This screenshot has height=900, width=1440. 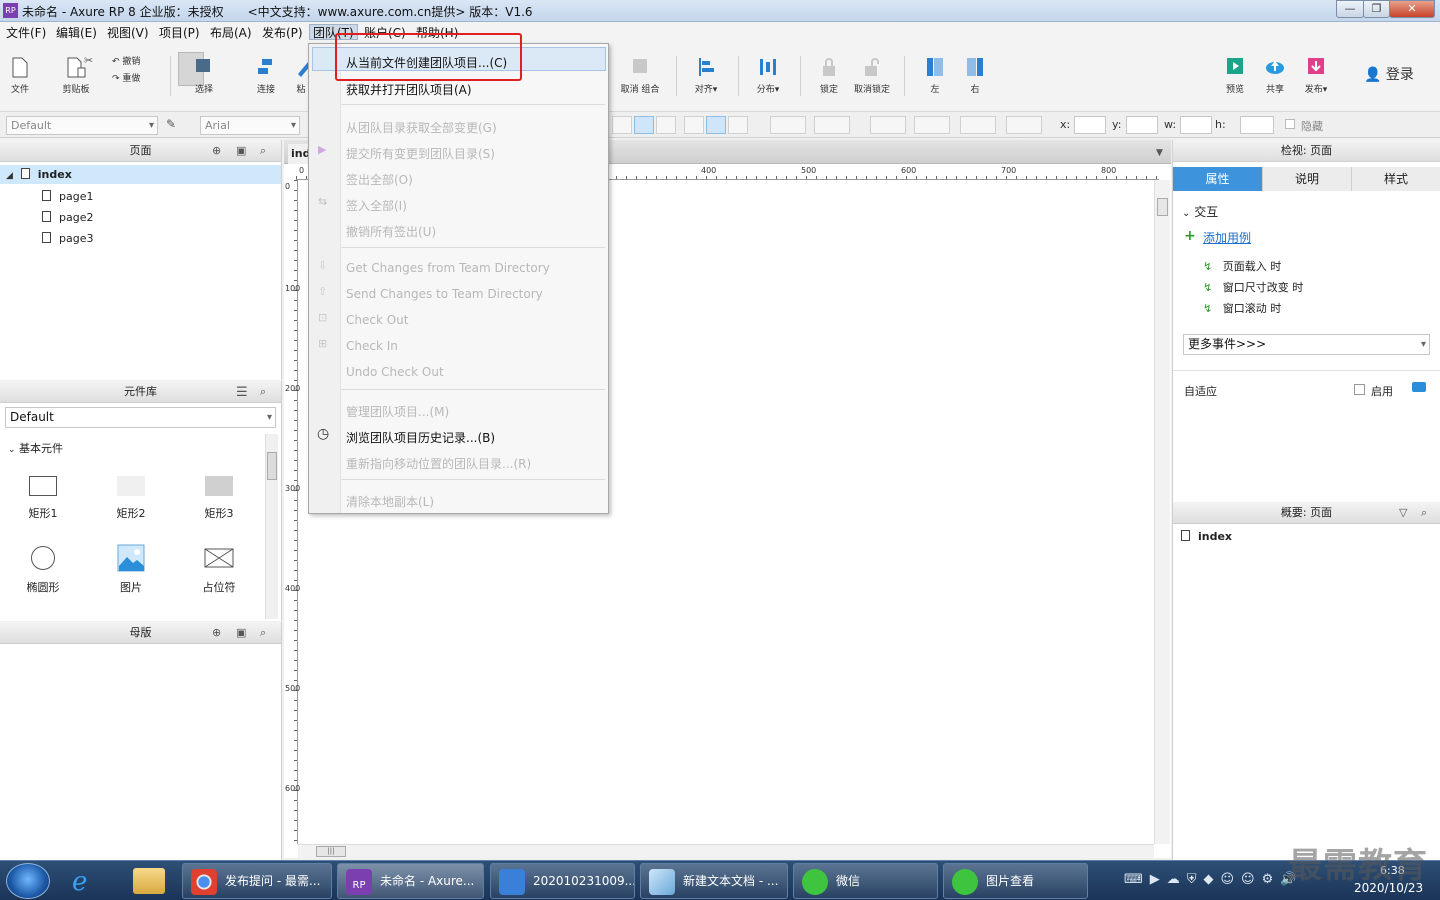 I want to click on image-widget-icon, so click(x=131, y=558).